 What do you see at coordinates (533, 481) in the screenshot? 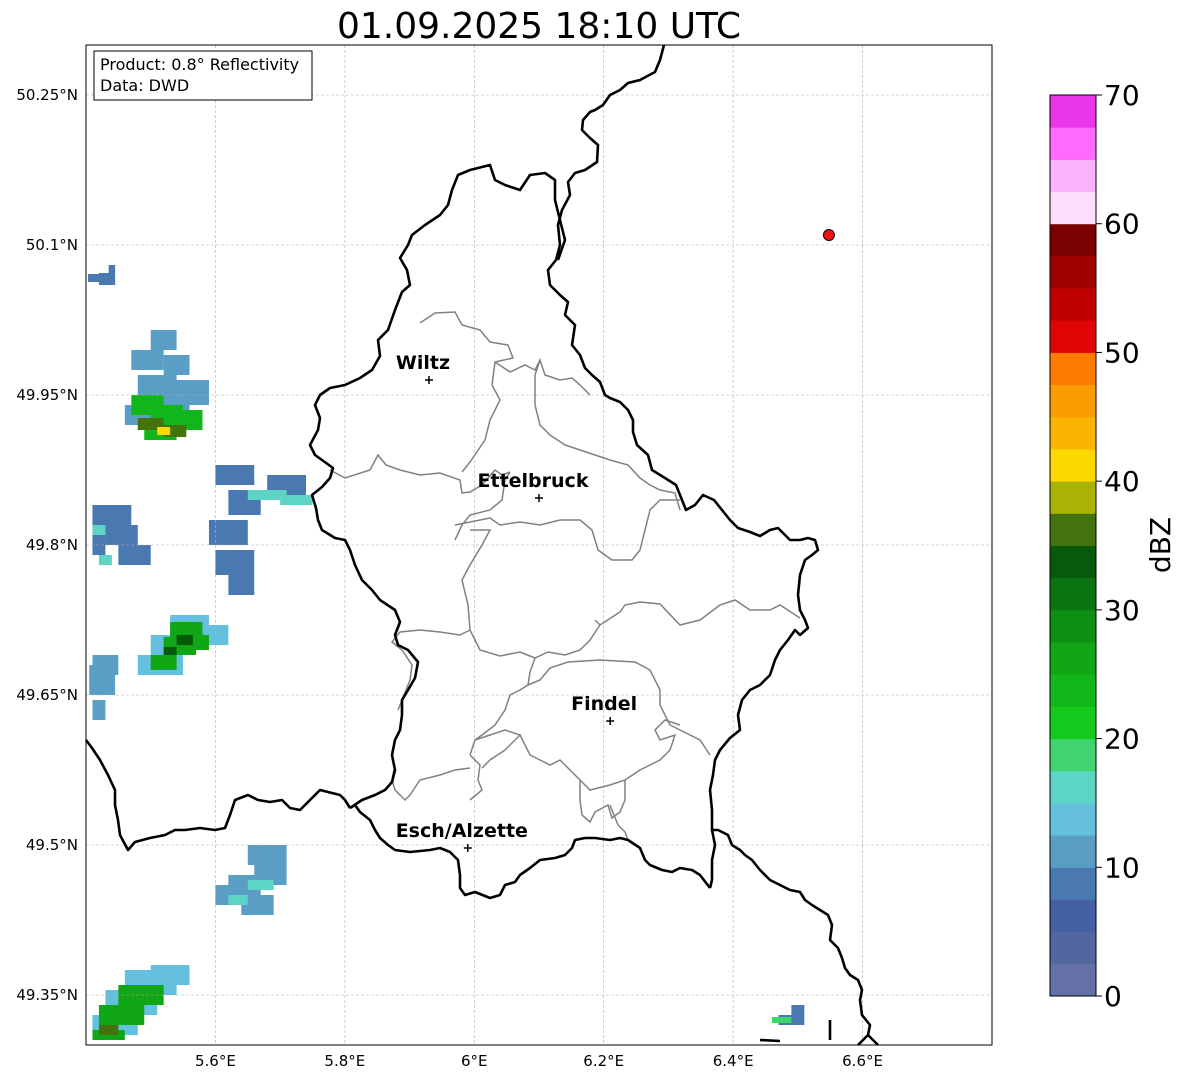
I see `city-label: Ettelbruck` at bounding box center [533, 481].